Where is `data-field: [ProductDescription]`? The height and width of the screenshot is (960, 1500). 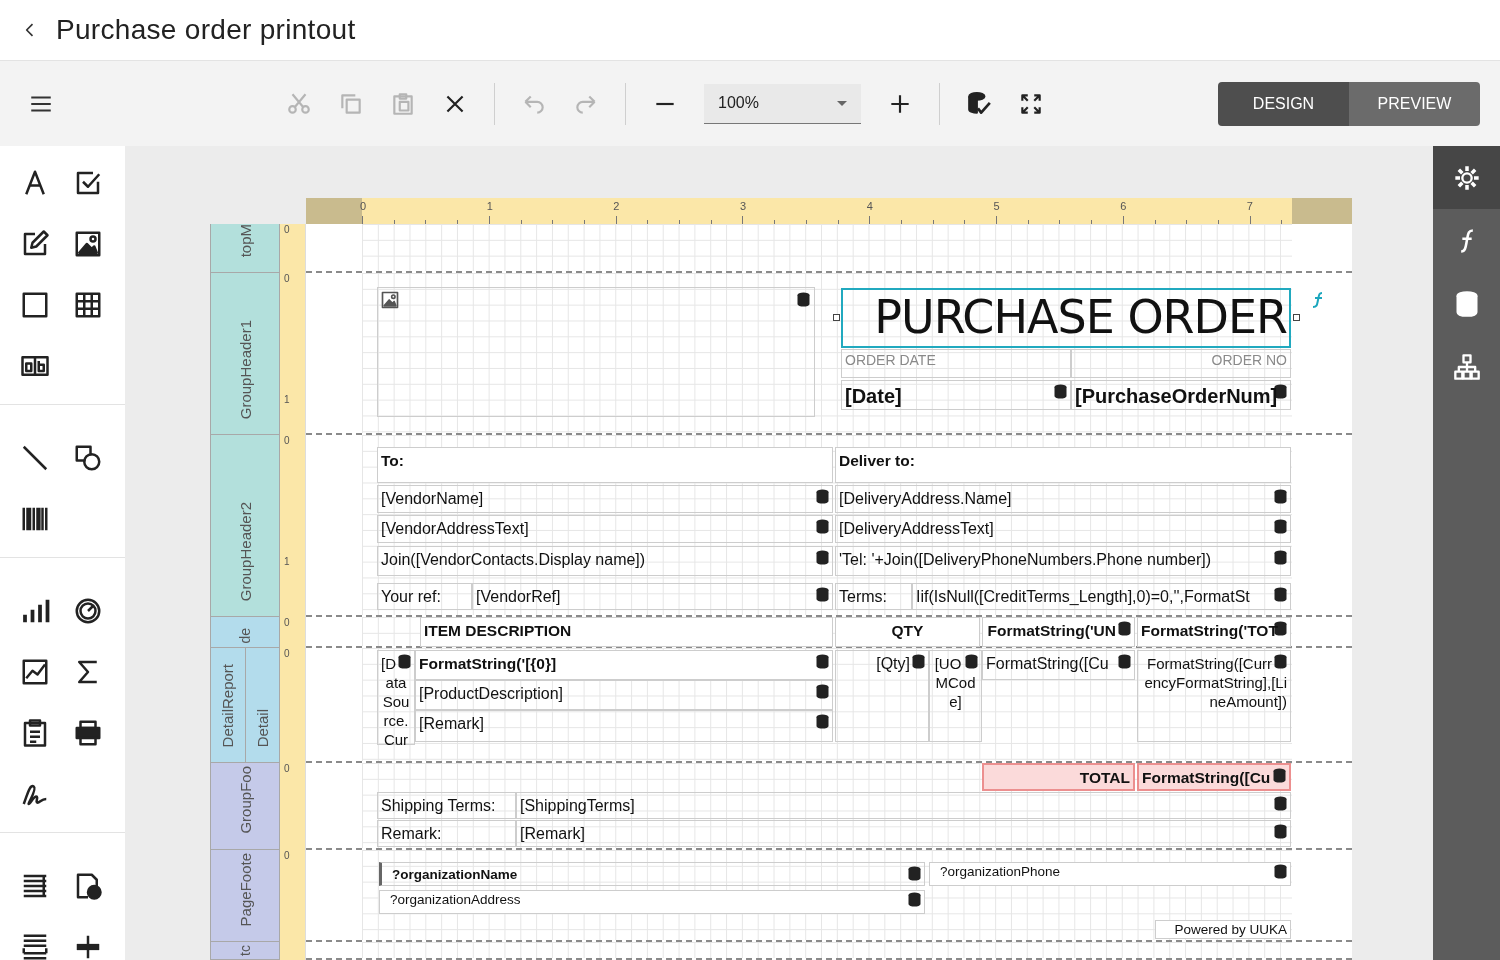
data-field: [ProductDescription] is located at coordinates (624, 695).